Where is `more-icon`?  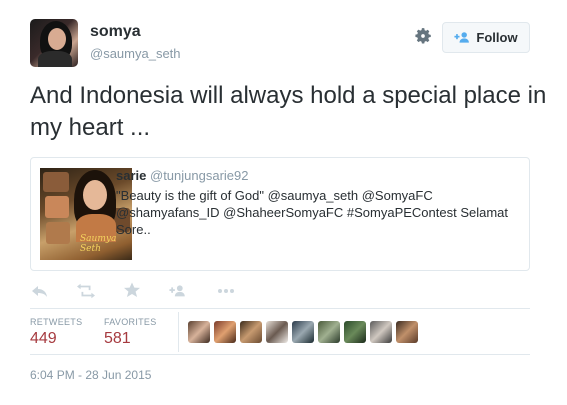 more-icon is located at coordinates (226, 291).